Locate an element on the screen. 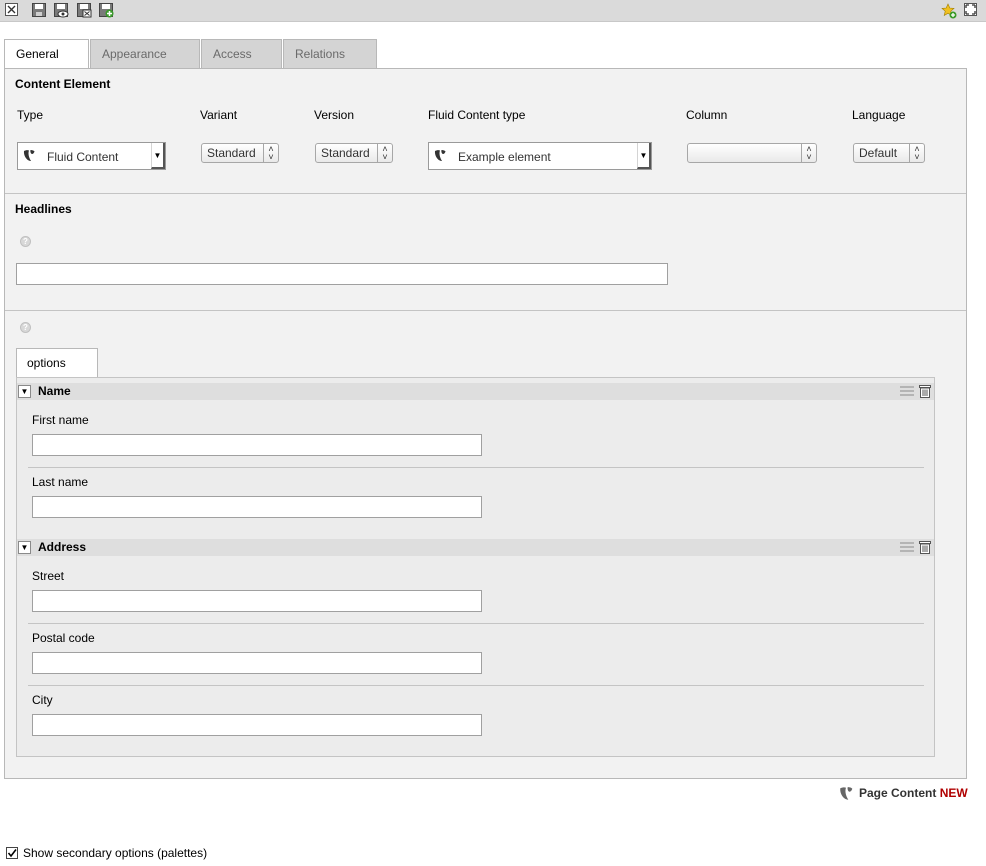 The image size is (986, 866). fluid-content-type-select: Example element ▼ is located at coordinates (540, 156).